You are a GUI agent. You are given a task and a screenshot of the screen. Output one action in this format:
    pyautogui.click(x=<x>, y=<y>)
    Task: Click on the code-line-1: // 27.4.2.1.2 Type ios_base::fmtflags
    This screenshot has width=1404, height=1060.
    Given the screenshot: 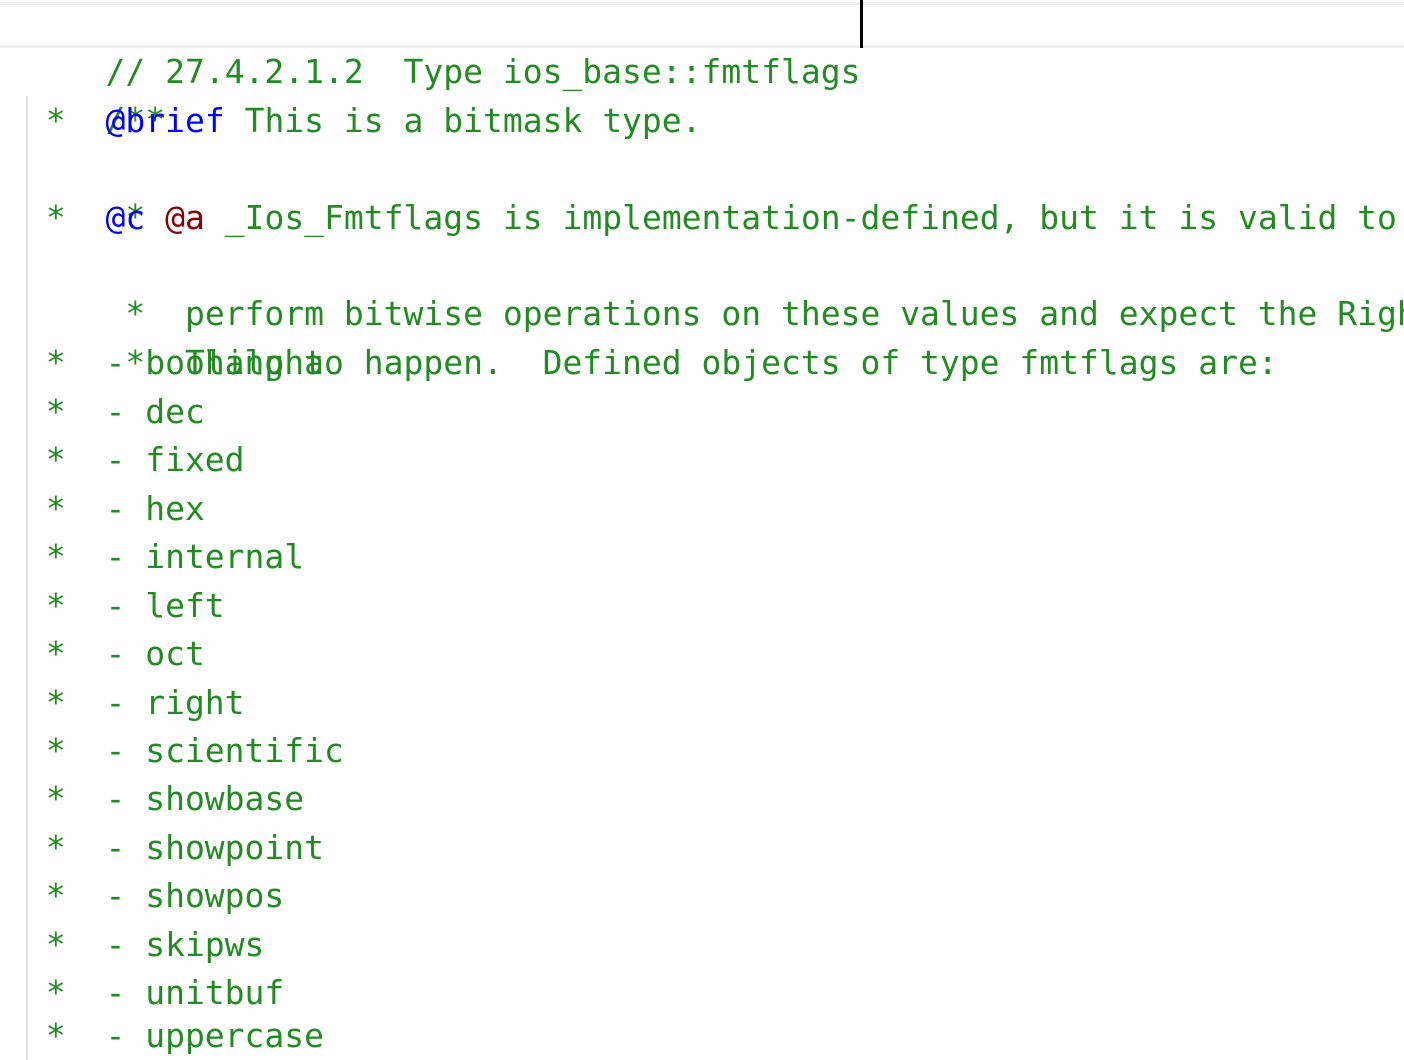 What is the action you would take?
    pyautogui.click(x=445, y=45)
    